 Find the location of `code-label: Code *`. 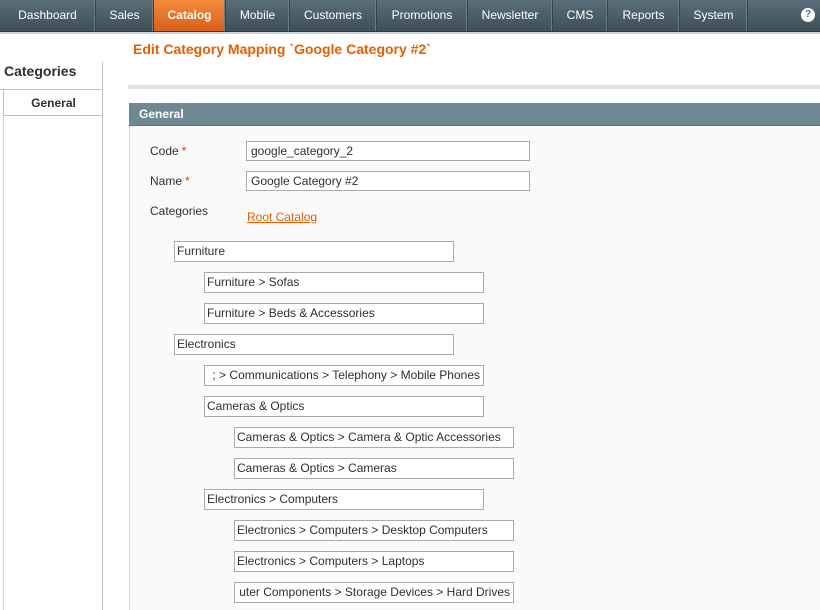

code-label: Code * is located at coordinates (168, 151).